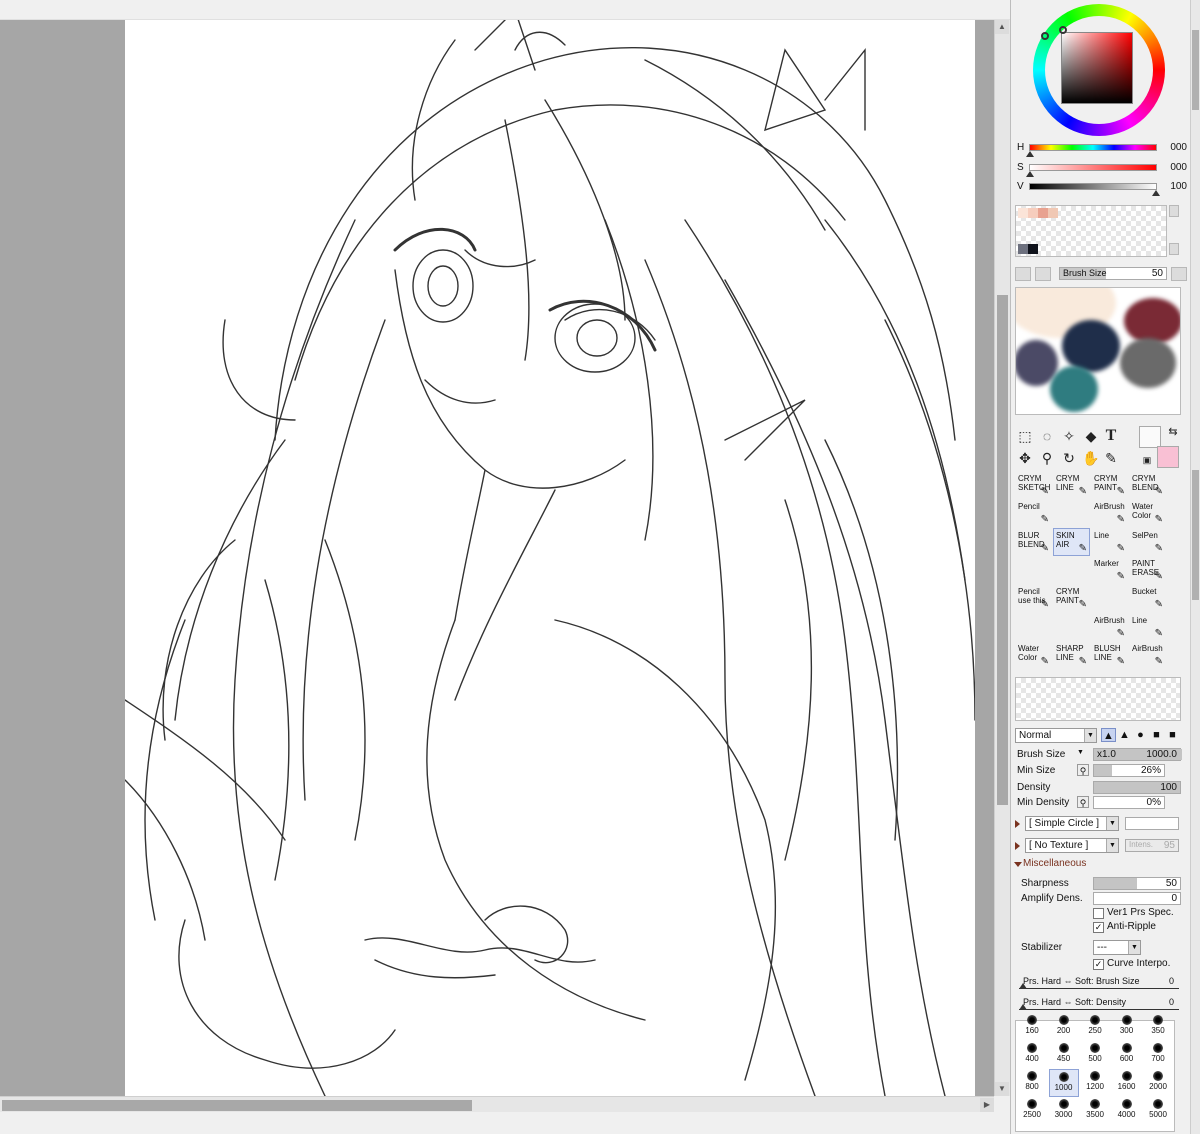 The image size is (1200, 1134). I want to click on prs-density-handle, so click(1023, 1007).